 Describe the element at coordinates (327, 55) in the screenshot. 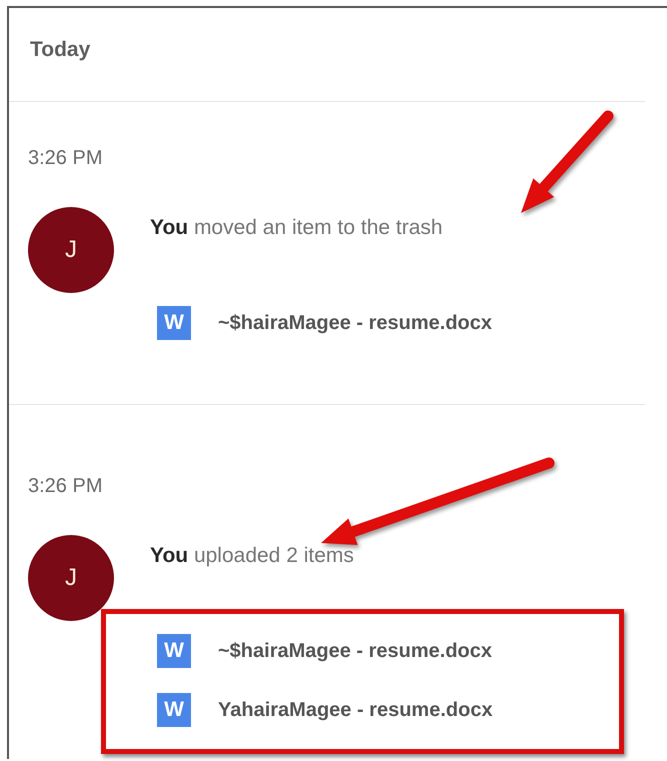

I see `section-heading: Today` at that location.